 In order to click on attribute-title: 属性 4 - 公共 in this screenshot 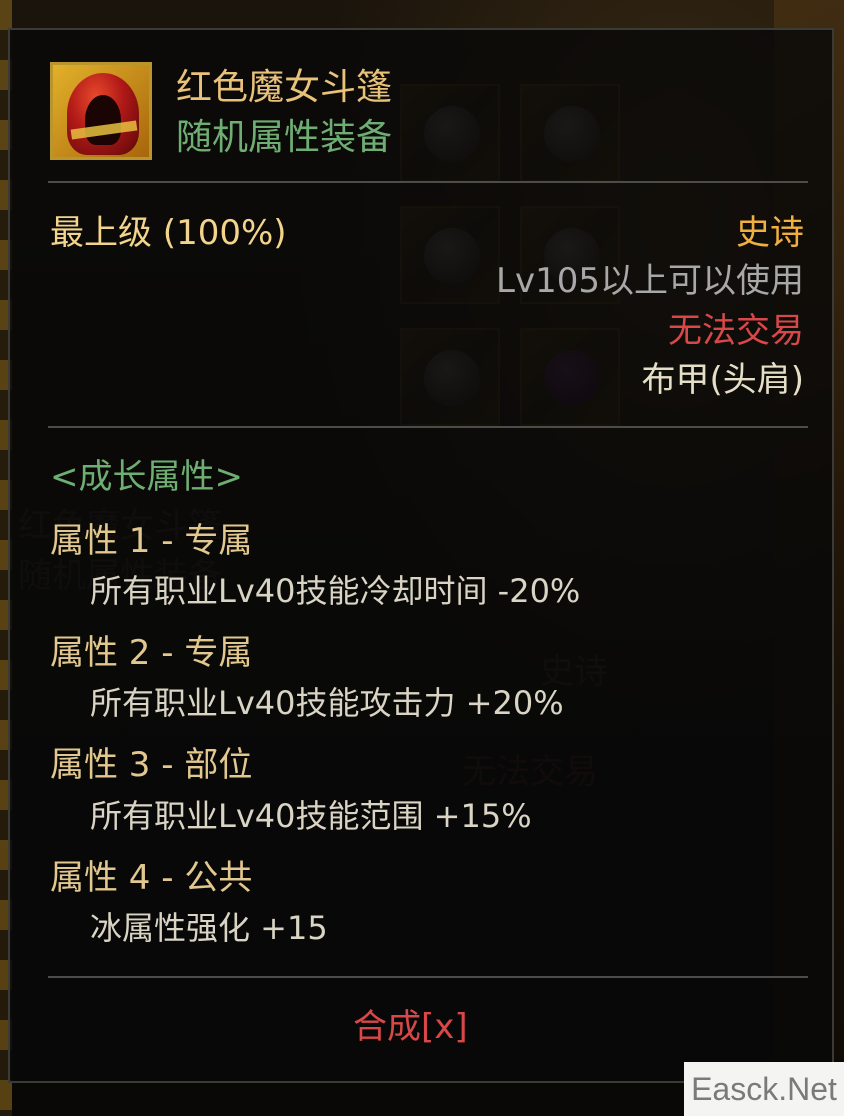, I will do `click(151, 878)`.